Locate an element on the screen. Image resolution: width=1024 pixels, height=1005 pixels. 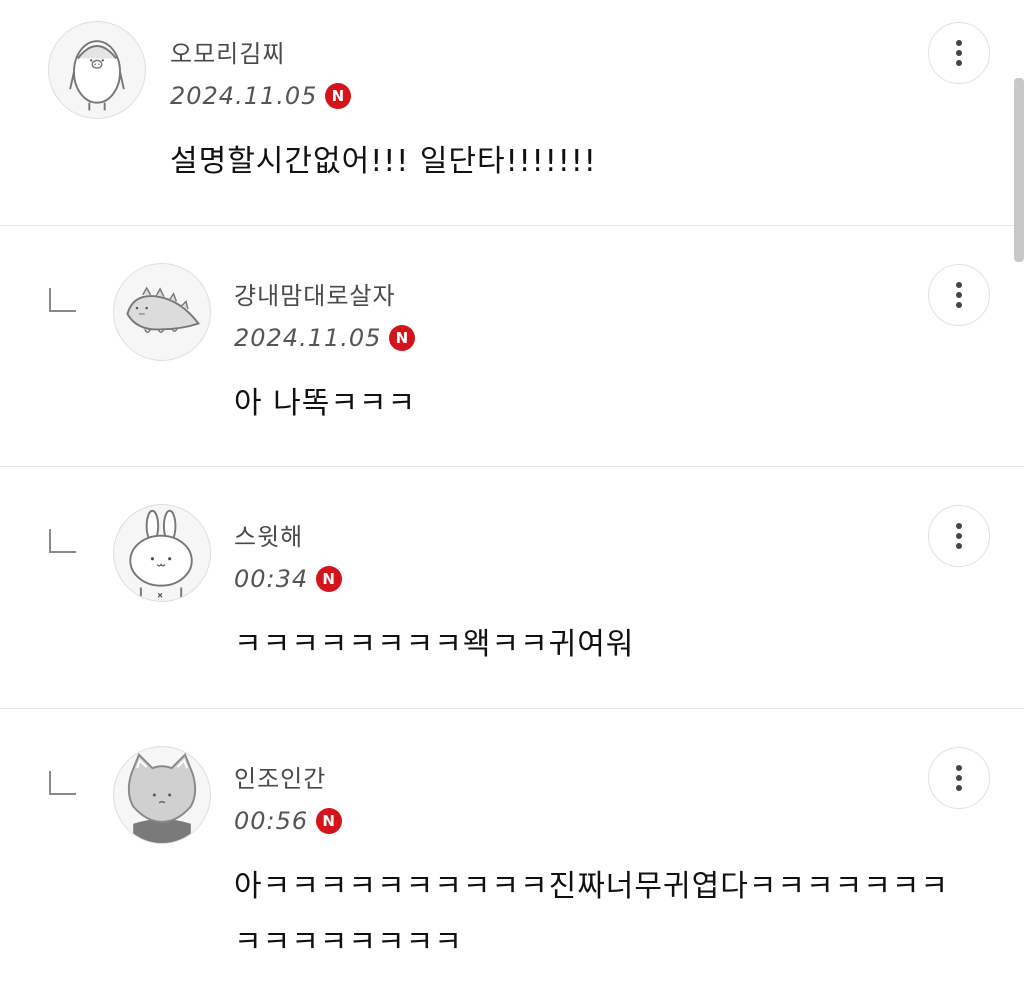
comment-text: 설명할시간없어!!! 일단타!!!!!!! is located at coordinates (383, 161).